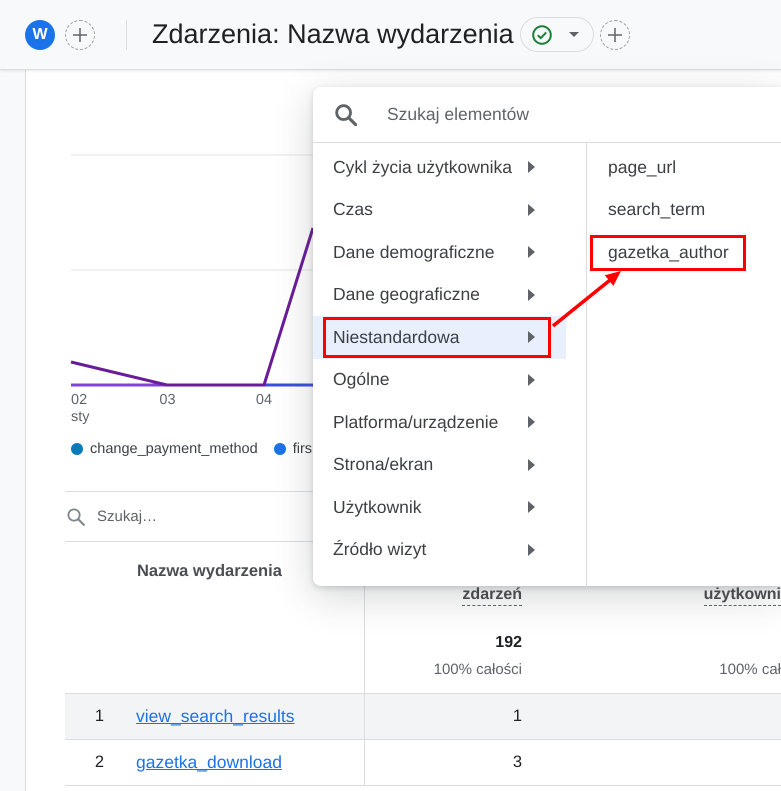 This screenshot has height=791, width=781. I want to click on table-row: 2 gazetka_download 3, so click(423, 763).